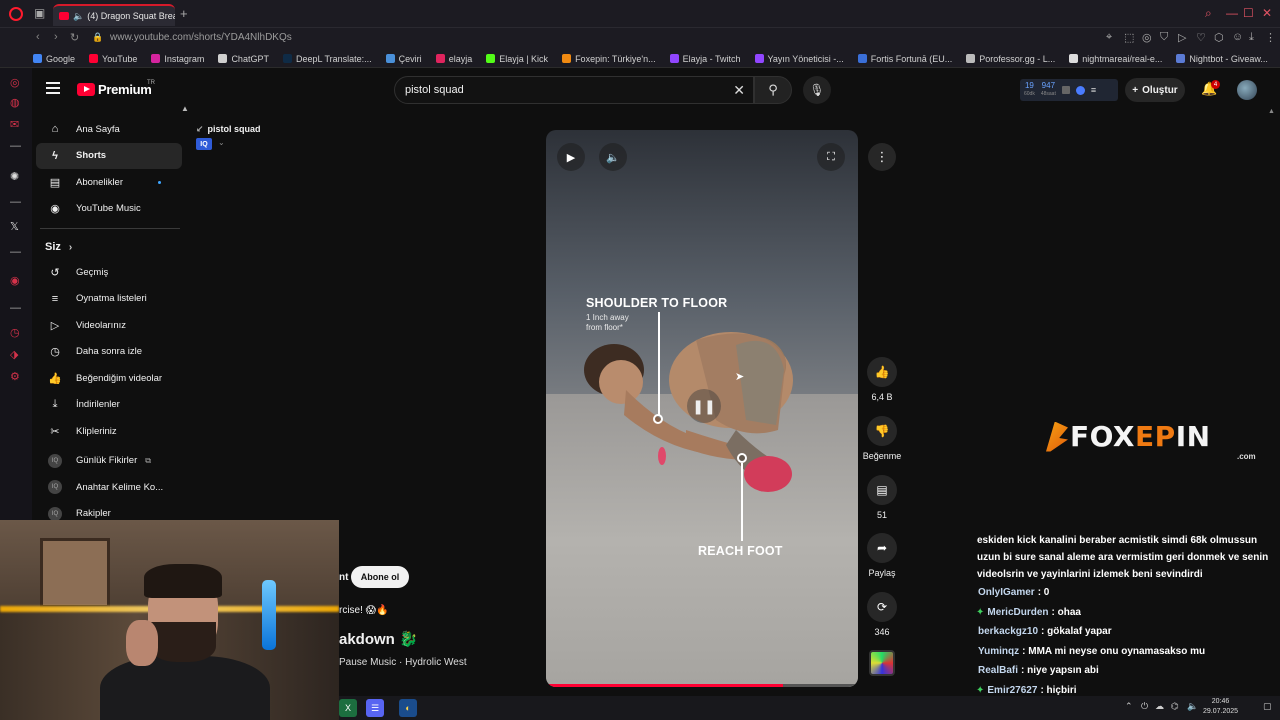 The image size is (1280, 720). Describe the element at coordinates (882, 548) in the screenshot. I see `share-icon: ➦` at that location.